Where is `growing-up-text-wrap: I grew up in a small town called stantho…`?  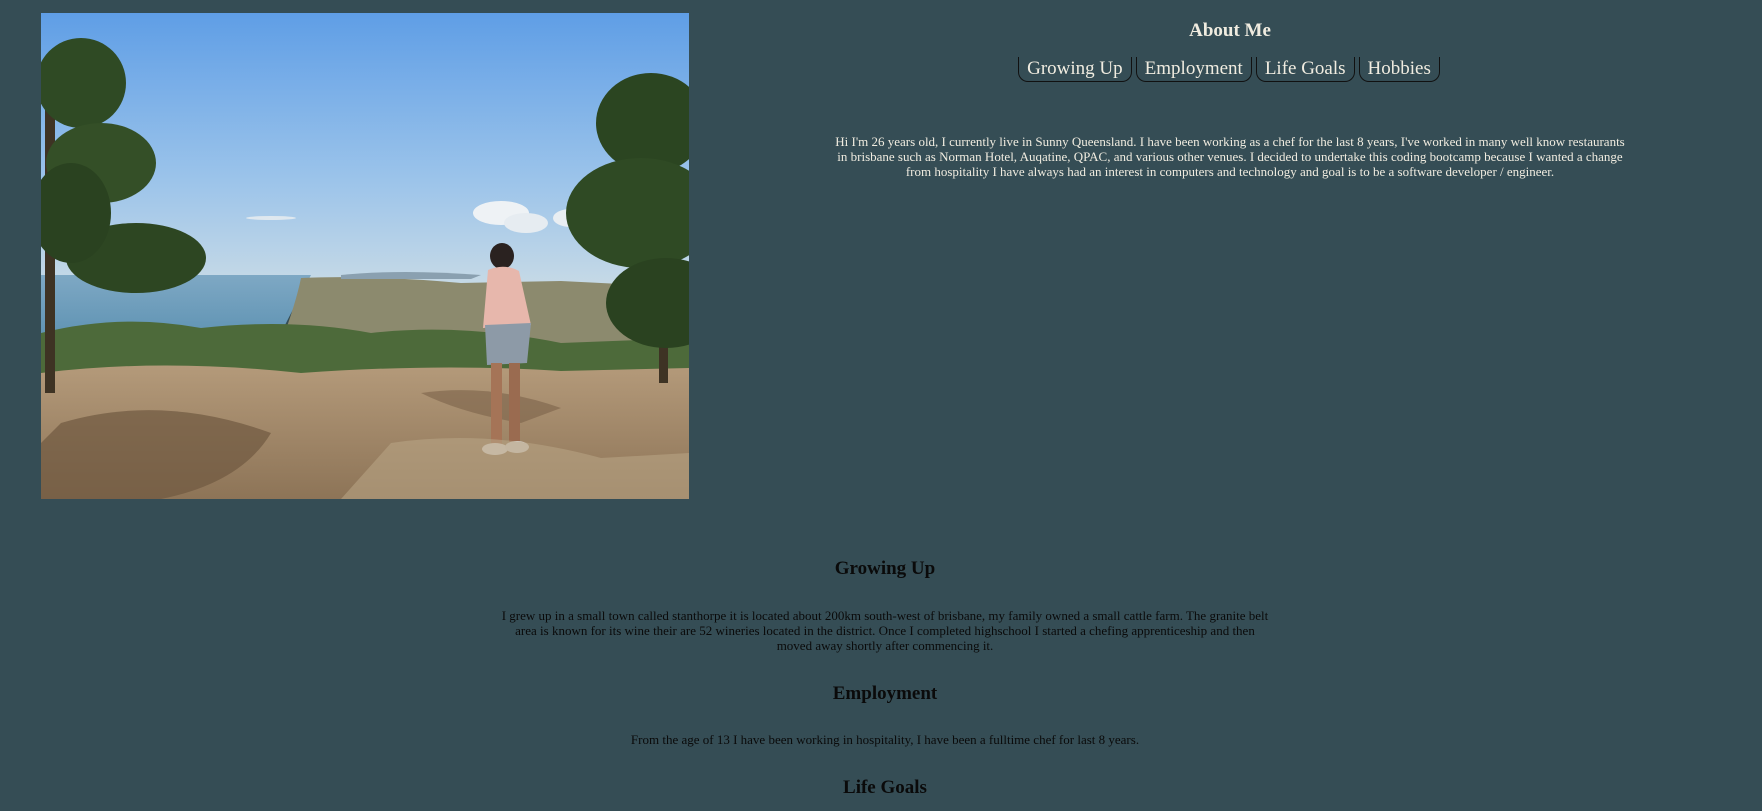
growing-up-text-wrap: I grew up in a small town called stantho… is located at coordinates (885, 630).